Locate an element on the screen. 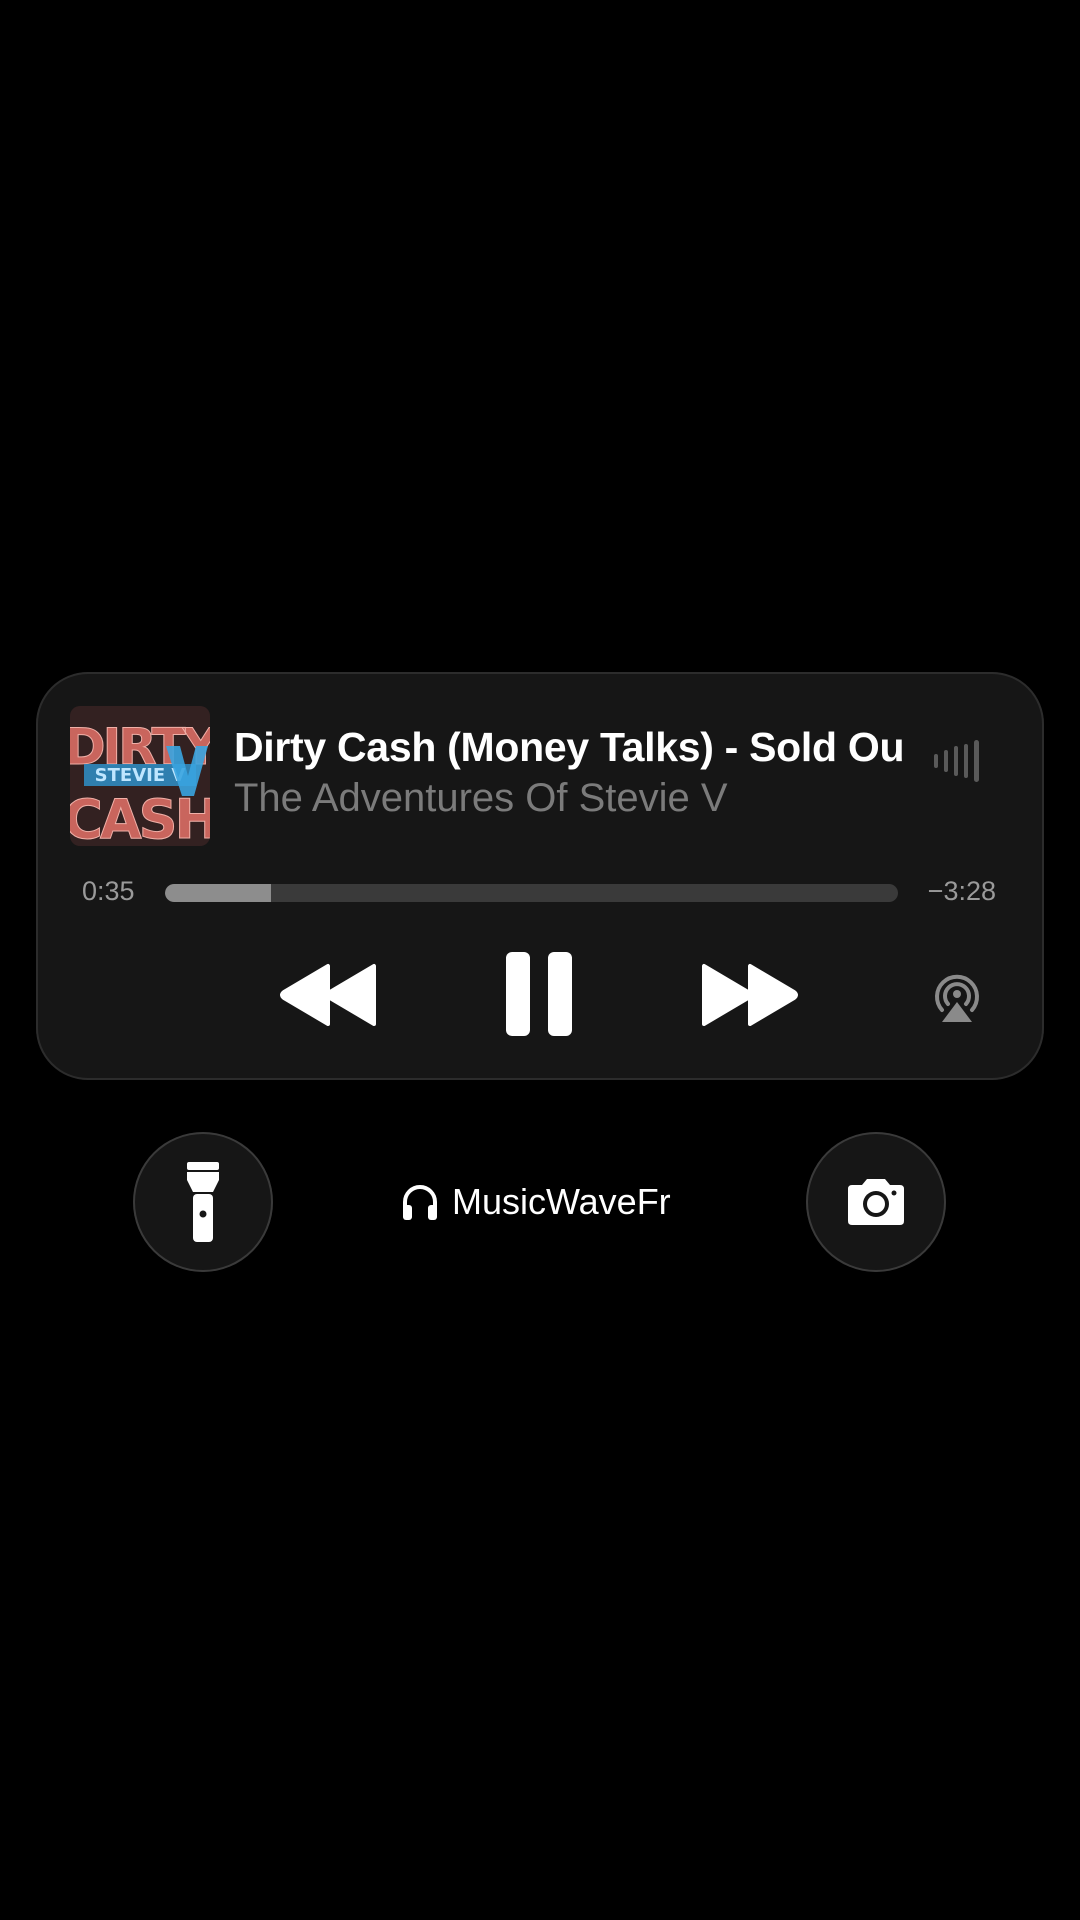 This screenshot has width=1080, height=1920. flashlight-icon is located at coordinates (203, 1202).